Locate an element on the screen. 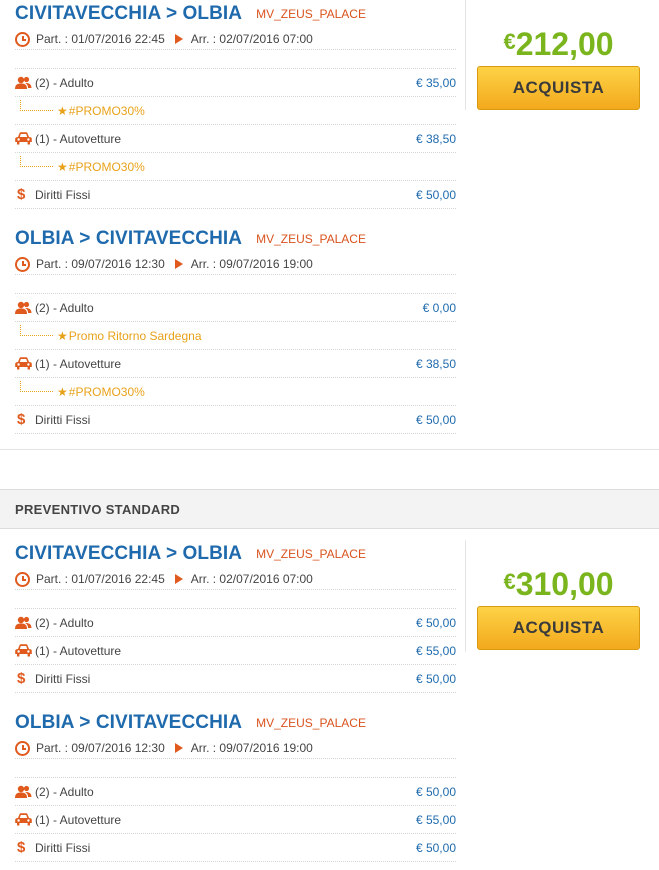 This screenshot has width=659, height=870. price-box: €310,00 ACQUISTA is located at coordinates (558, 608).